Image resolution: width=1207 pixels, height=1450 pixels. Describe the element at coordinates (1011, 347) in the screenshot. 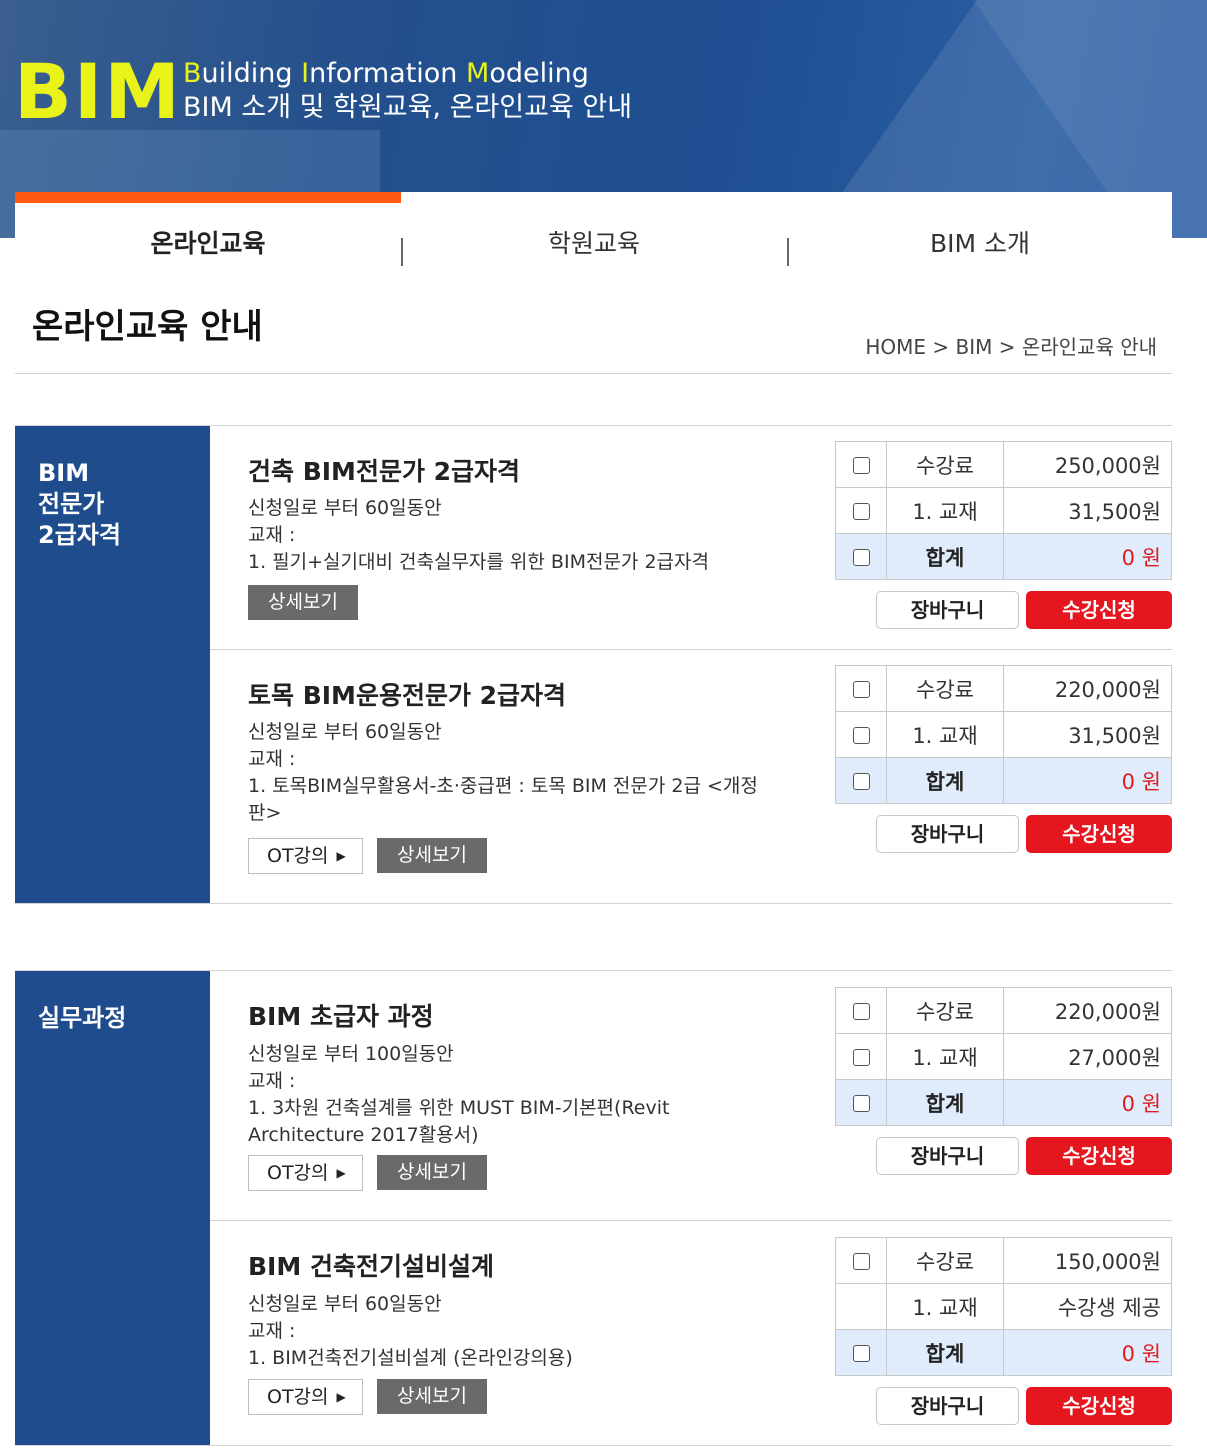

I see `breadcrumb: HOME > BIM > 온라인교육 안내` at that location.